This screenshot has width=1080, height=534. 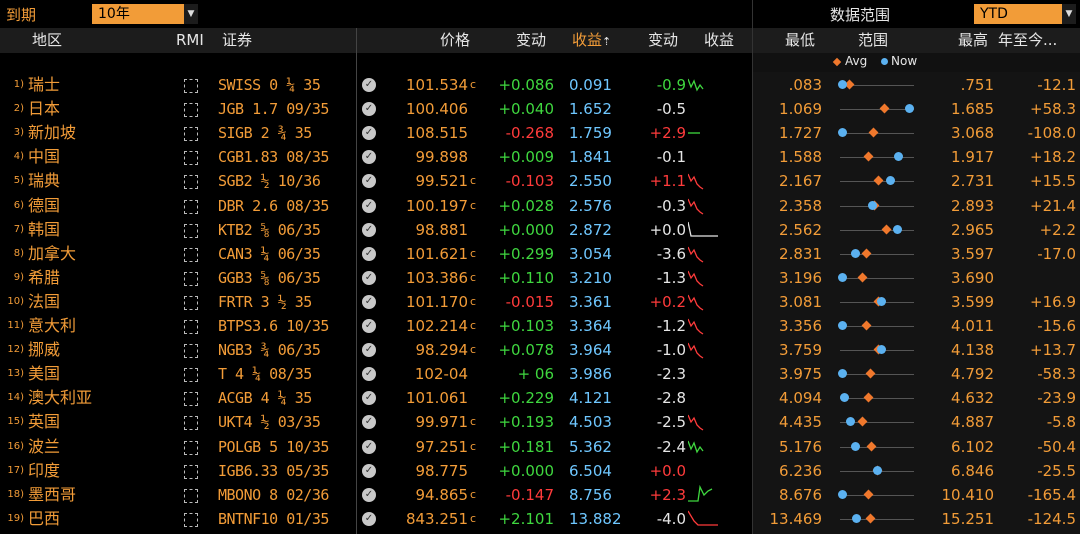 I want to click on security-ticker: T 4 ¼ 08/35, so click(x=265, y=374).